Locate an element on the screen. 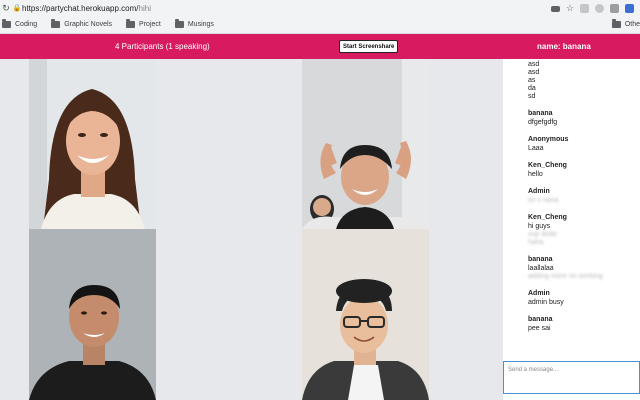  bookmark-coding: Coding is located at coordinates (20, 23).